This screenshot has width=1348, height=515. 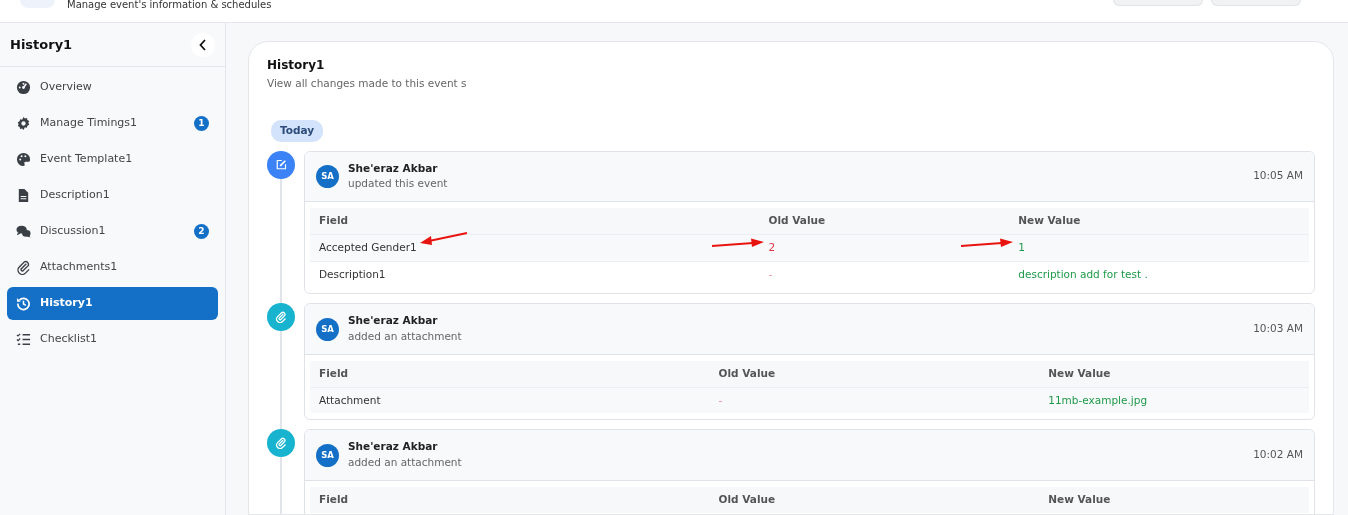 I want to click on action-text: updated this event, so click(x=398, y=184).